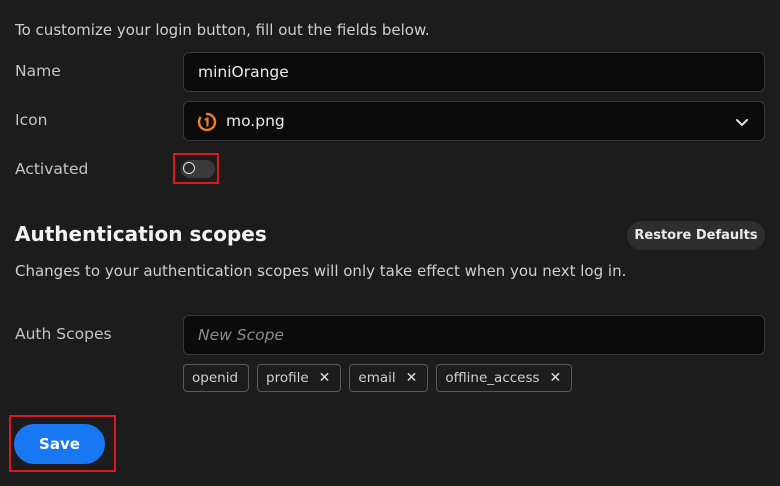 Image resolution: width=780 pixels, height=486 pixels. What do you see at coordinates (474, 72) in the screenshot?
I see `name-input: miniOrange` at bounding box center [474, 72].